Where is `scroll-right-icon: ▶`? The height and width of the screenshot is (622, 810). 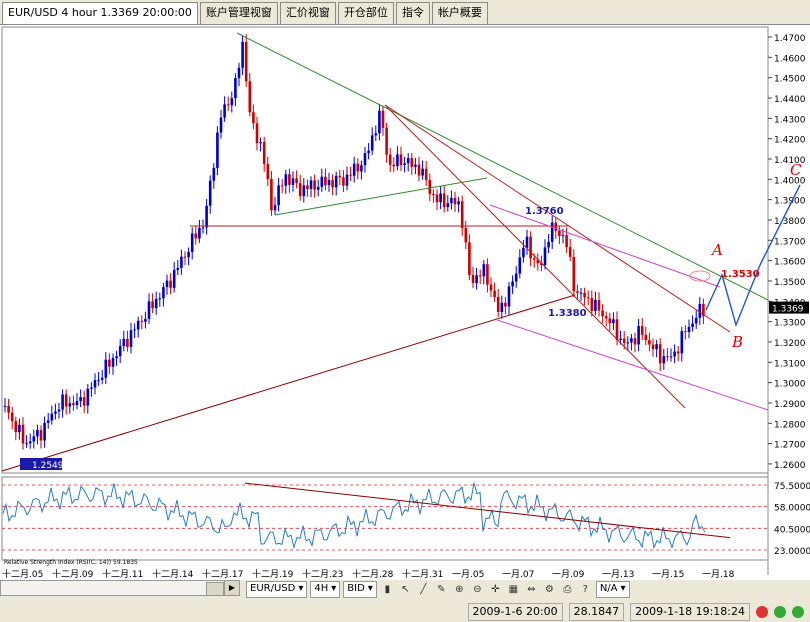 scroll-right-icon: ▶ is located at coordinates (231, 588).